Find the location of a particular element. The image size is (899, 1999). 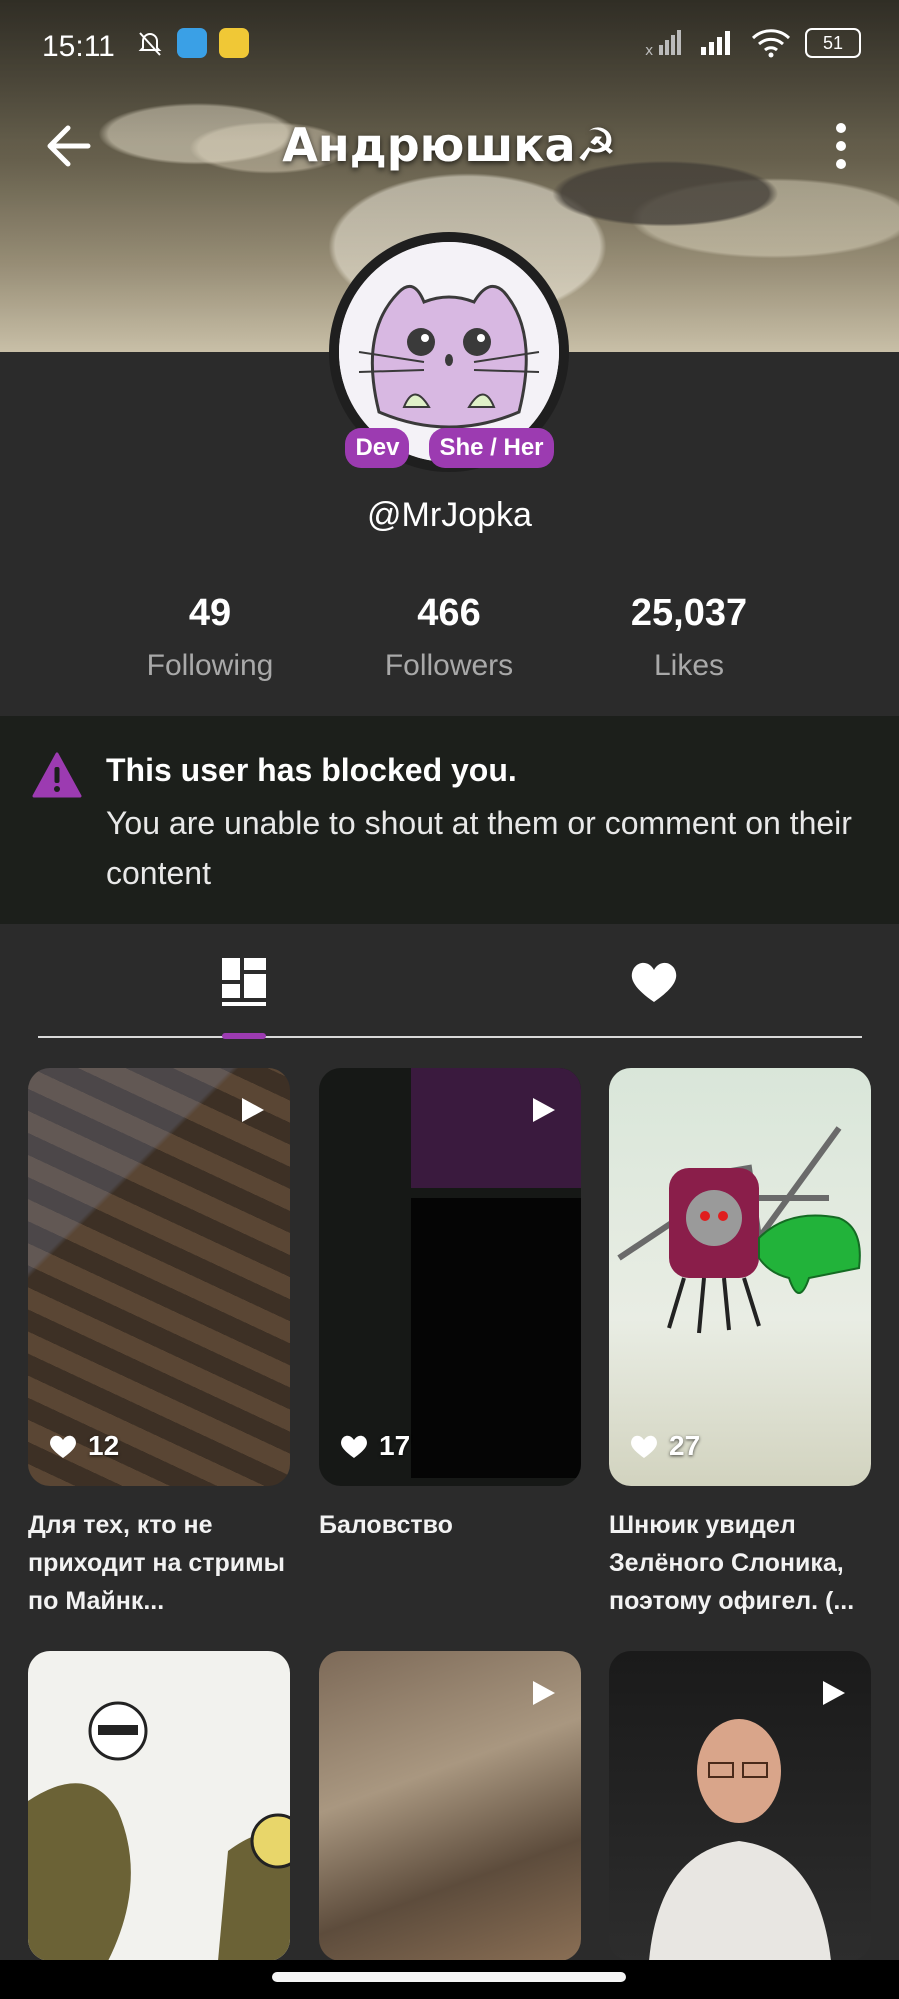

likes-count: 25,037 is located at coordinates (689, 613).